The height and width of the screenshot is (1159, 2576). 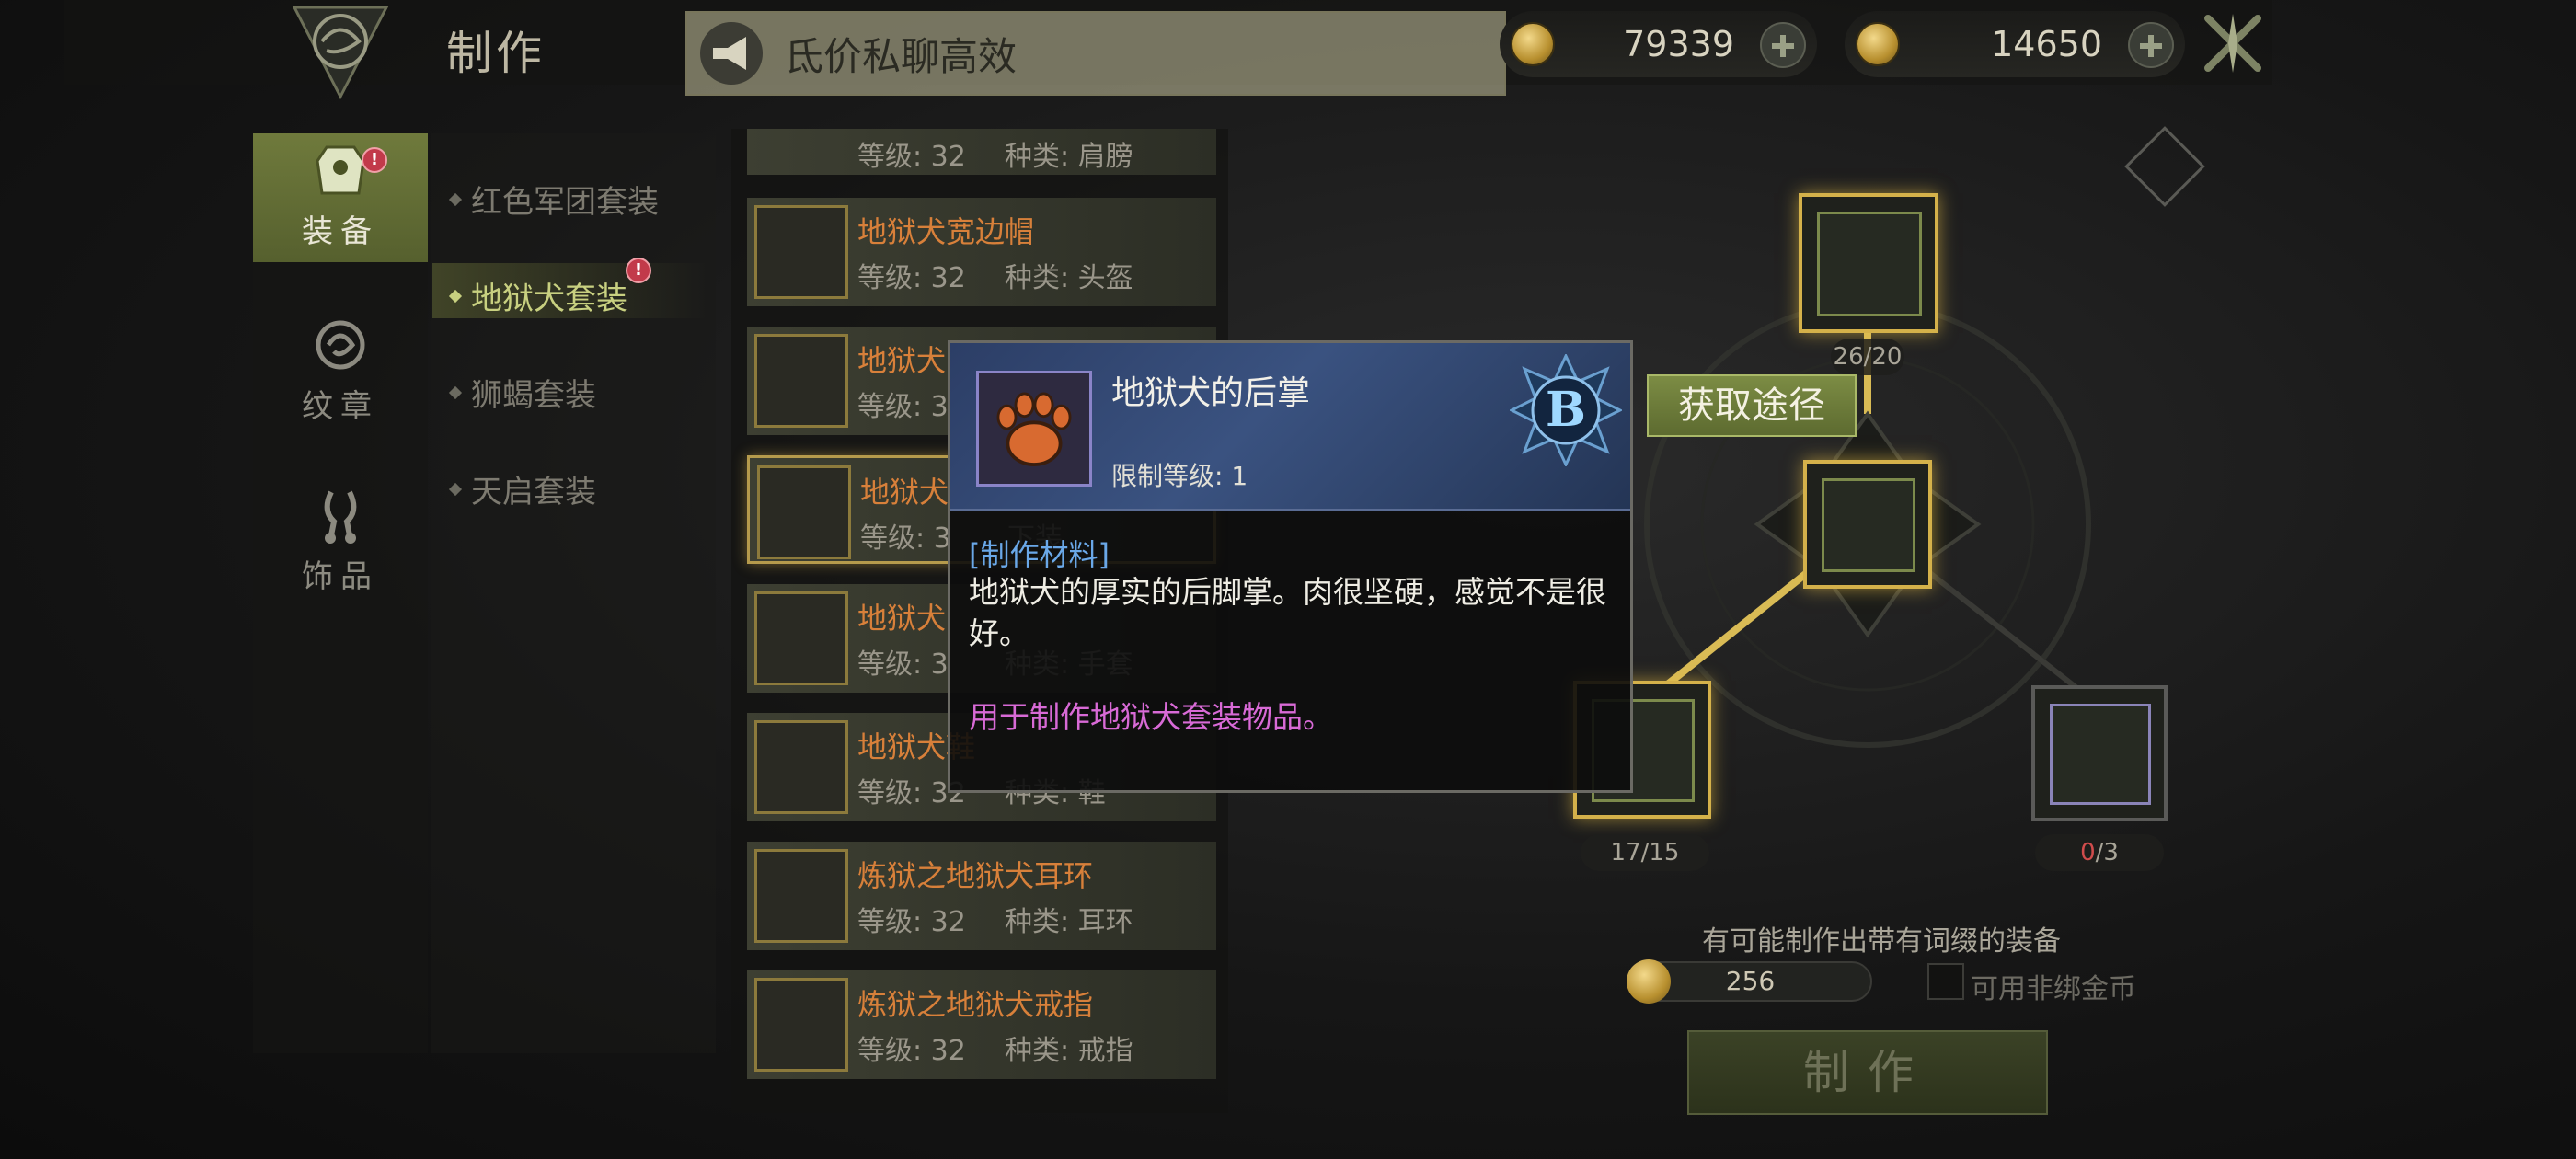 I want to click on set-item-label: 红色军团套装, so click(x=565, y=202).